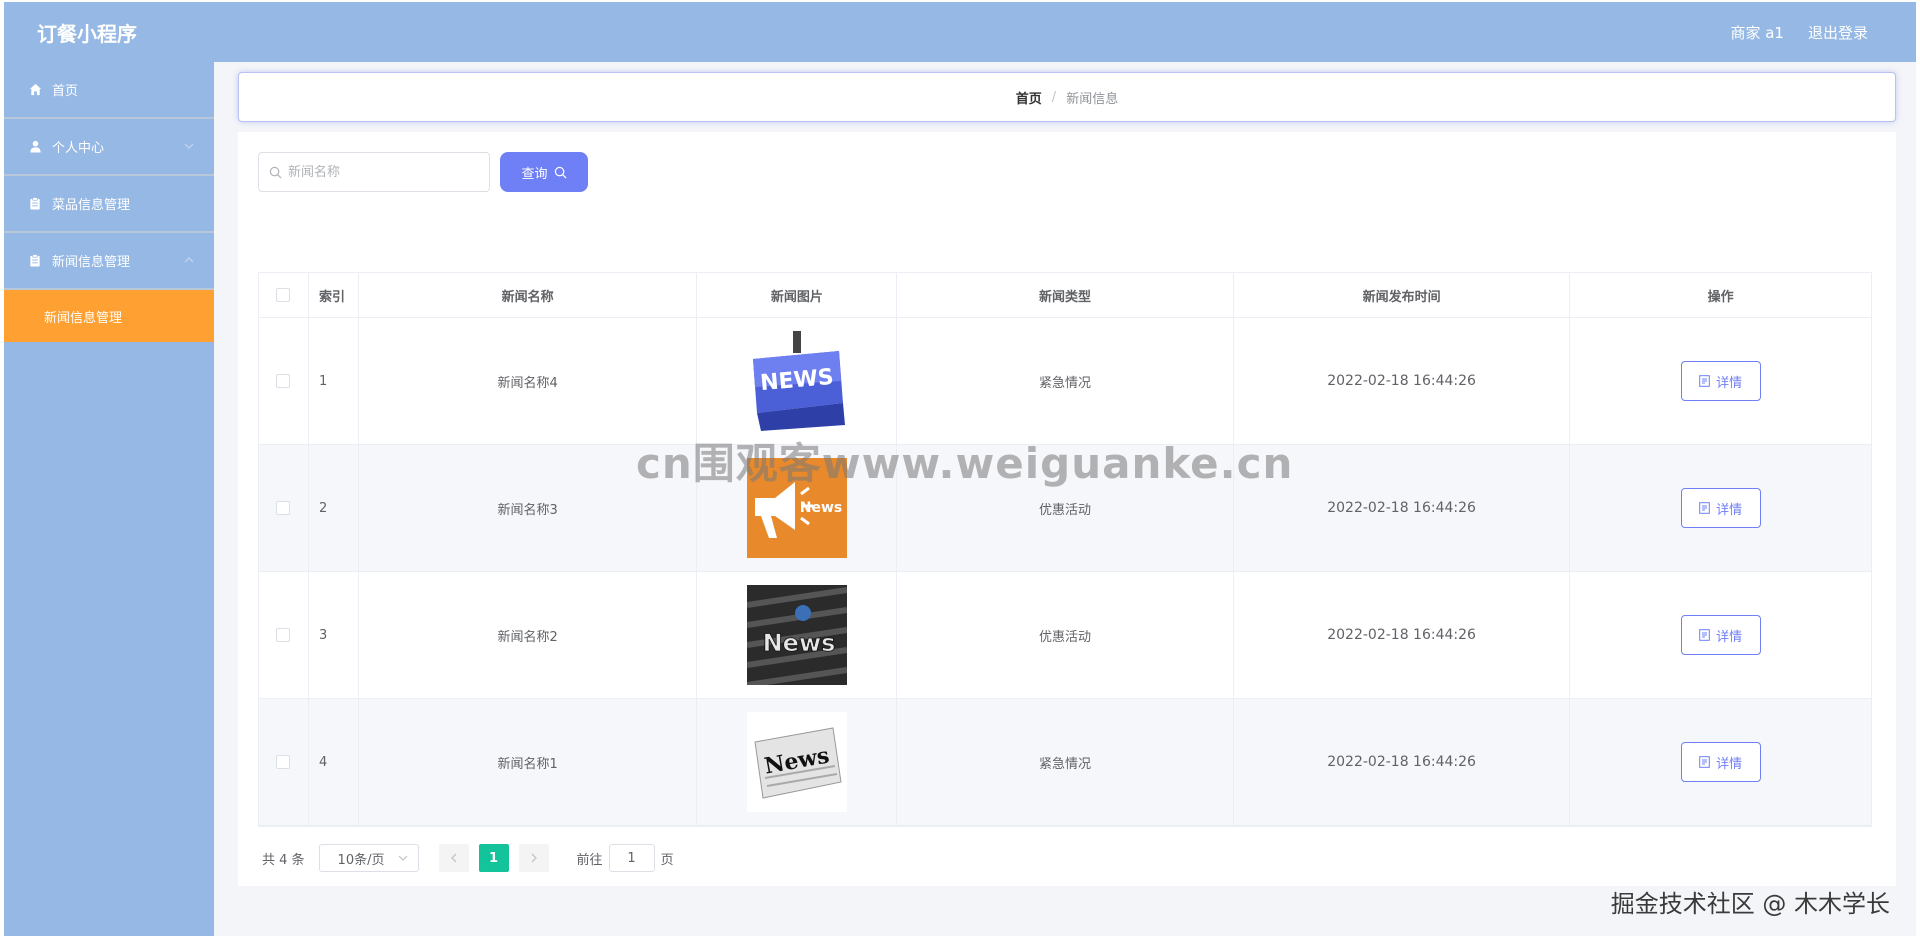 This screenshot has width=1920, height=938. I want to click on query-button-label: 查询, so click(534, 174).